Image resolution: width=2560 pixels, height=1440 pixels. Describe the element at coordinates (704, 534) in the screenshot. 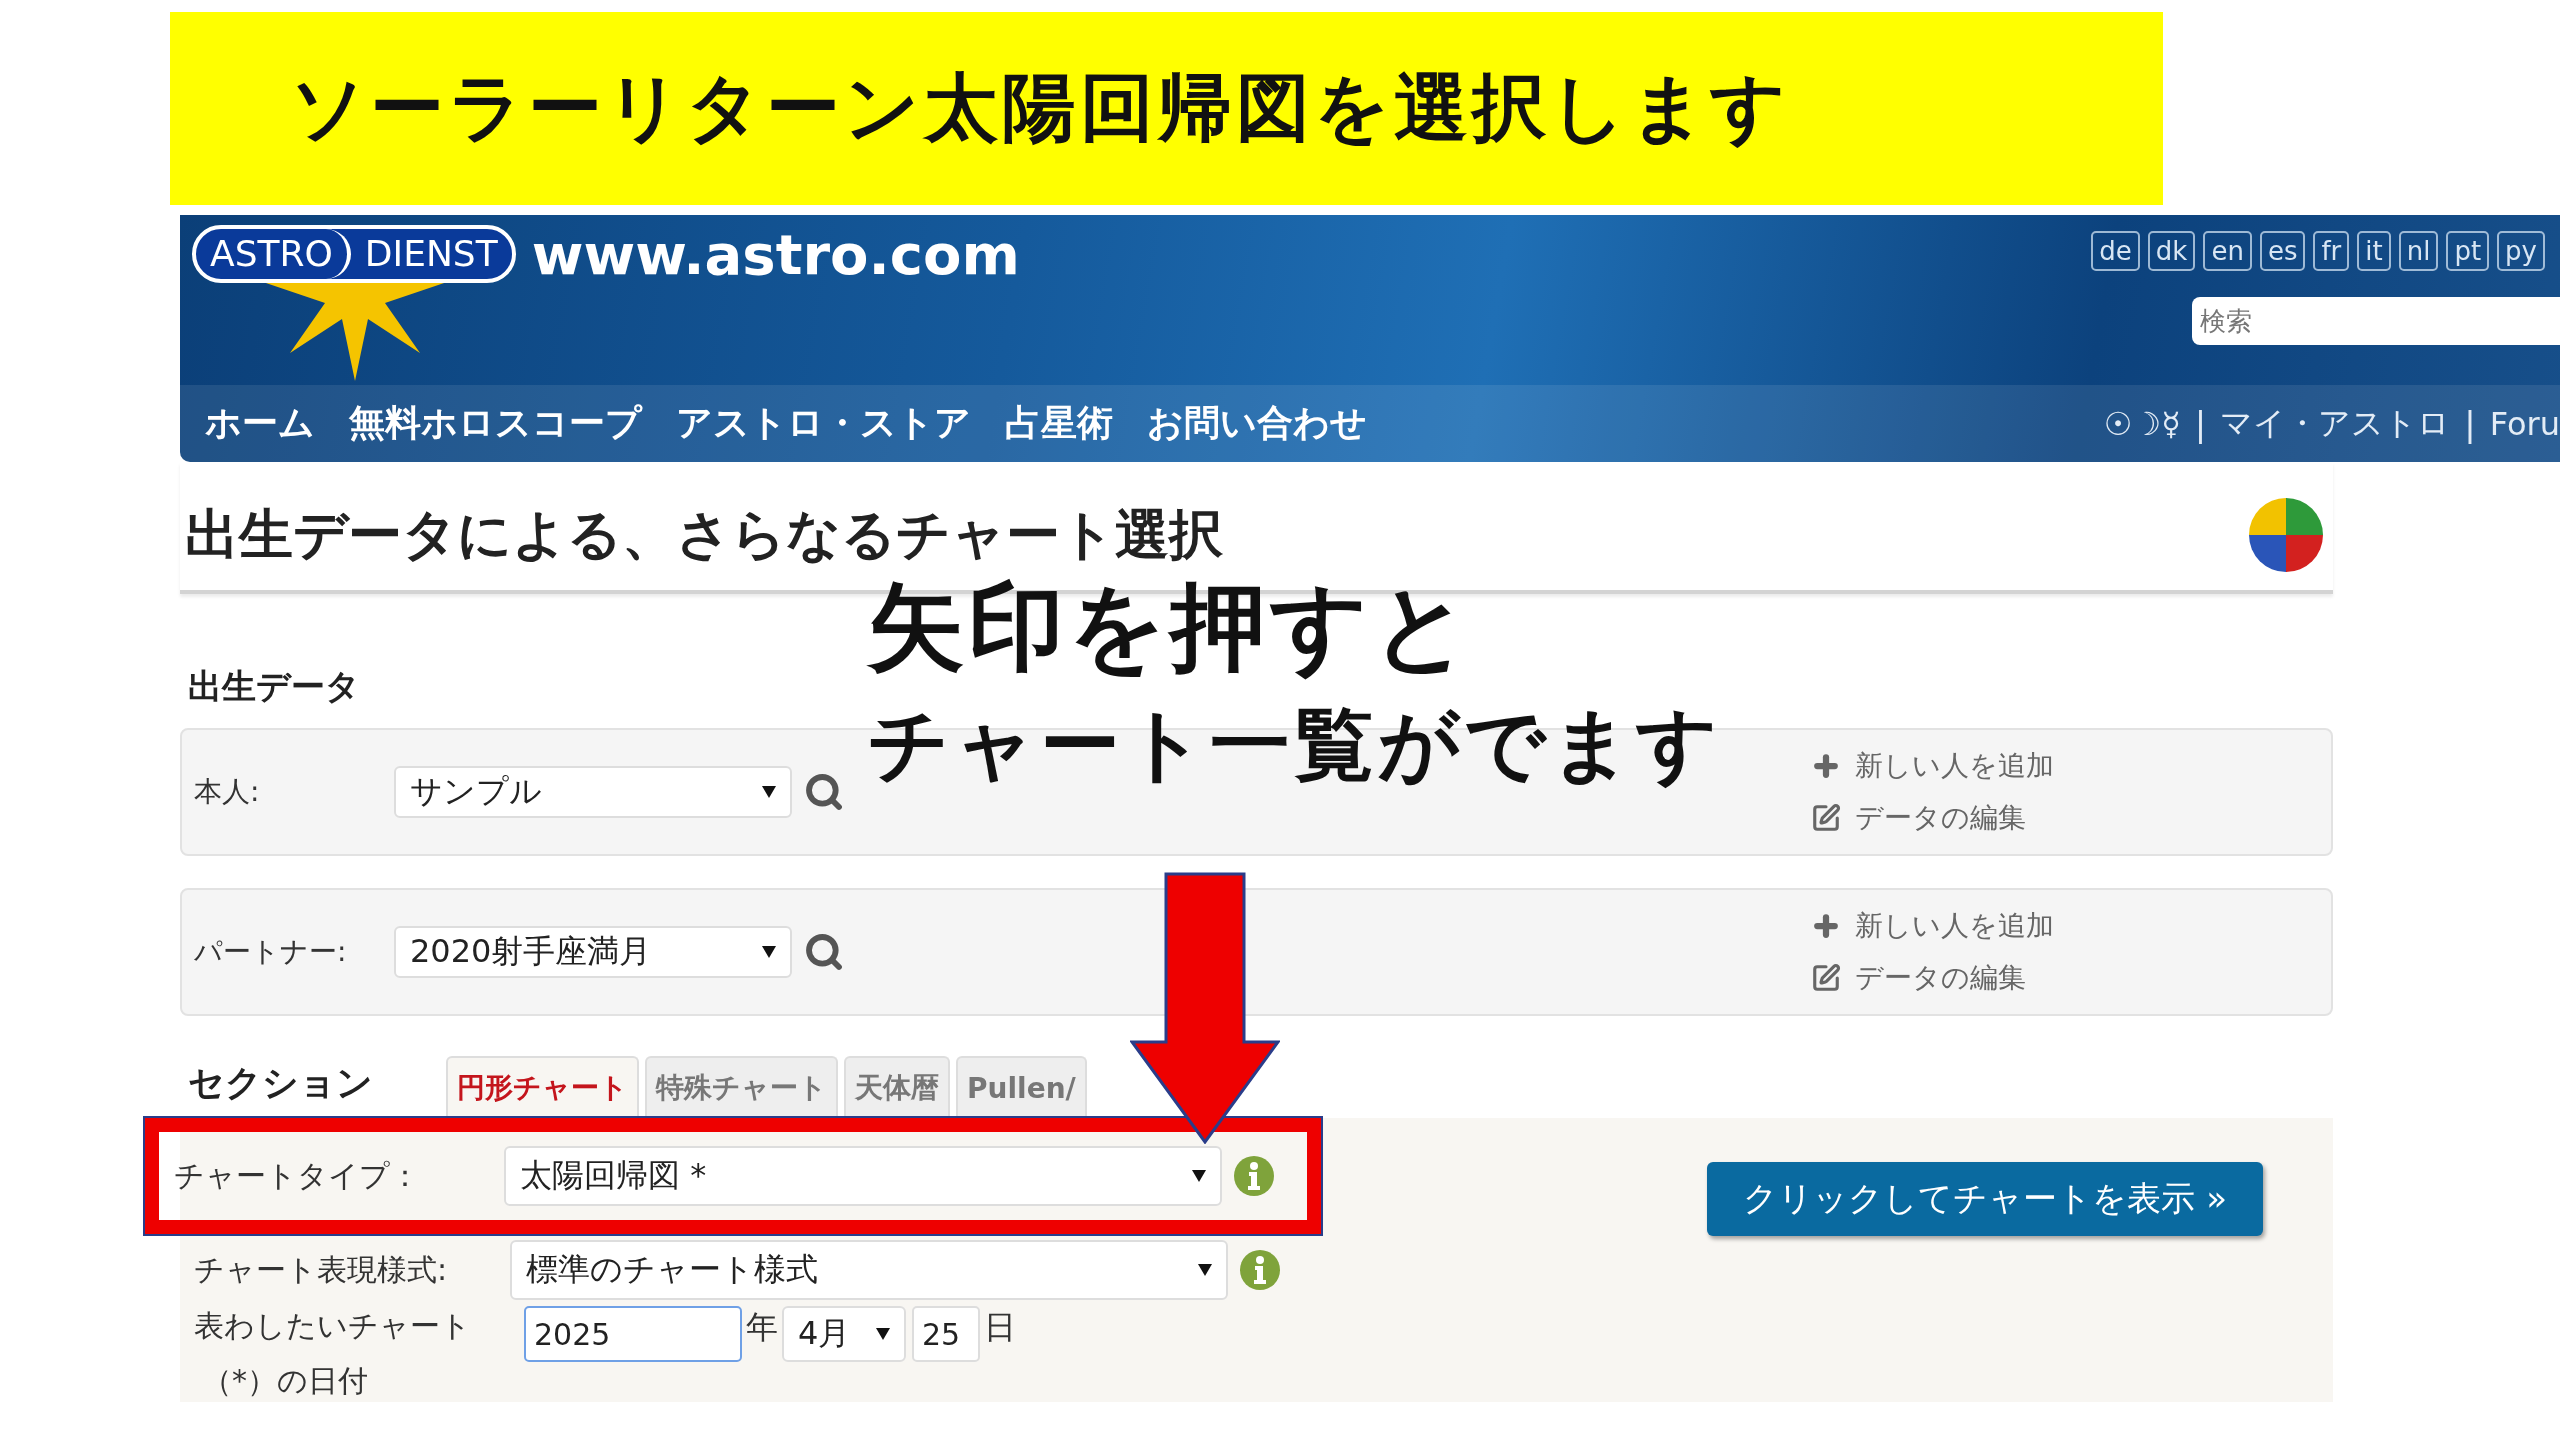

I see `page-title: 出生データによる、さらなるチャート選択` at that location.